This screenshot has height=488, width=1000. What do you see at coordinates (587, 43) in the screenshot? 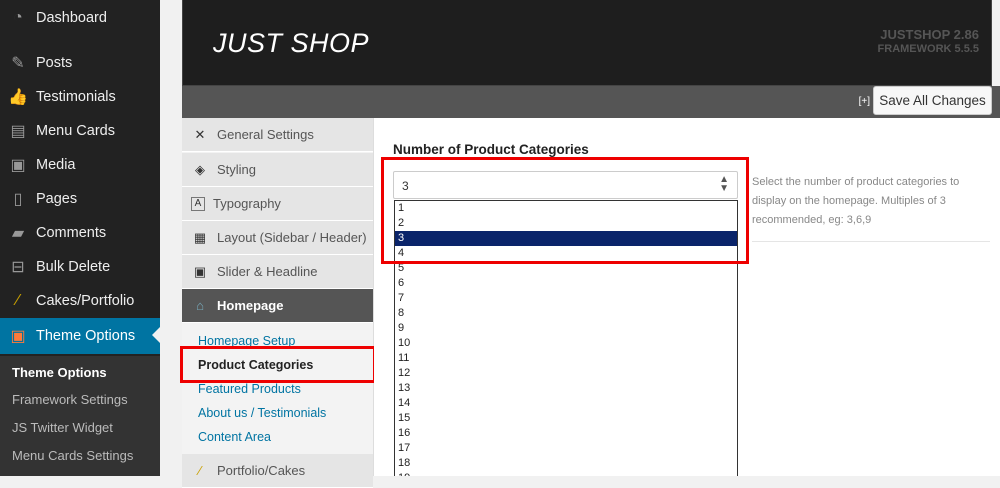
I see `theme-header: JUST SHOP JUSTSHOP 2.86 FRAMEWORK 5.5.5` at bounding box center [587, 43].